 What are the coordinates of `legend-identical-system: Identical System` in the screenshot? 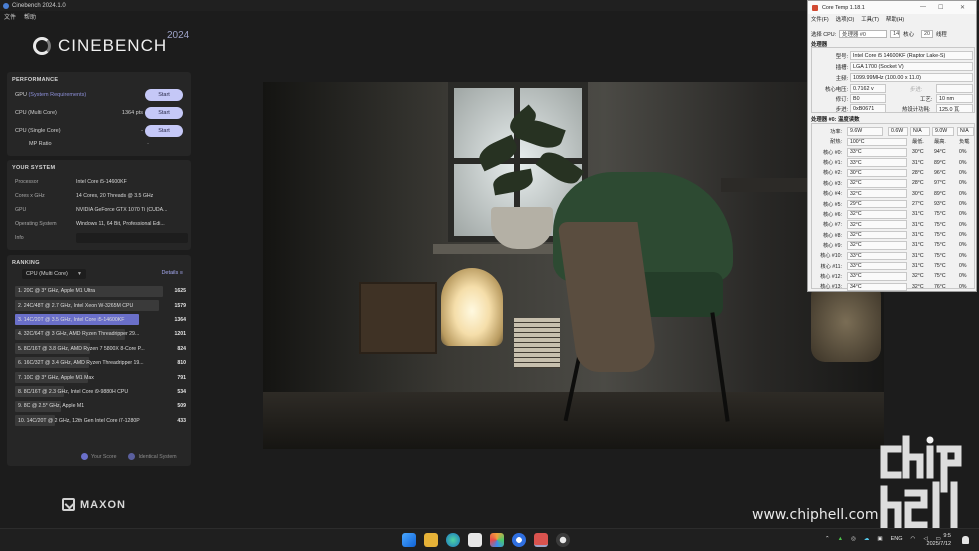 It's located at (152, 456).